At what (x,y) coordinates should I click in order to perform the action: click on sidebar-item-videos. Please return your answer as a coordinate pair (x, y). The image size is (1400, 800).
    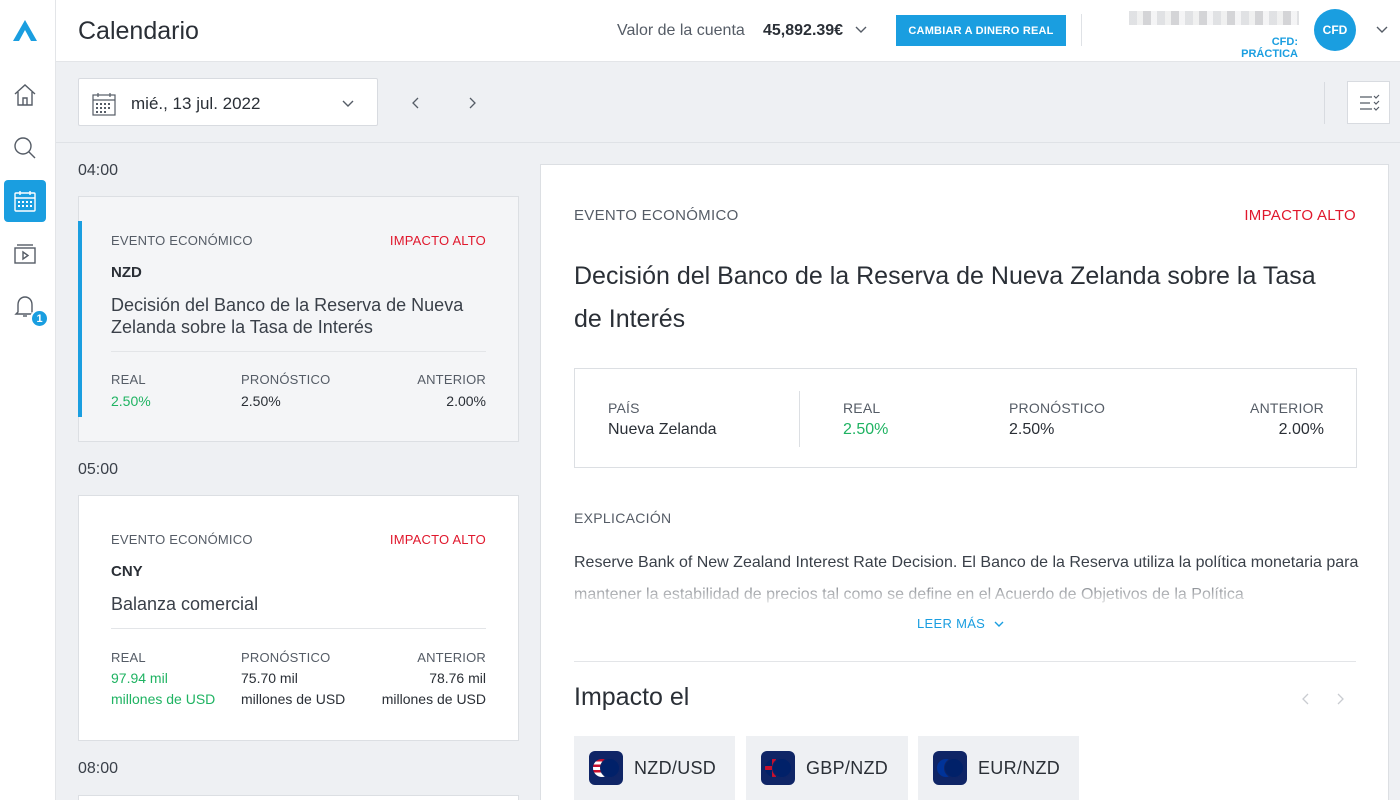
    Looking at the image, I should click on (25, 253).